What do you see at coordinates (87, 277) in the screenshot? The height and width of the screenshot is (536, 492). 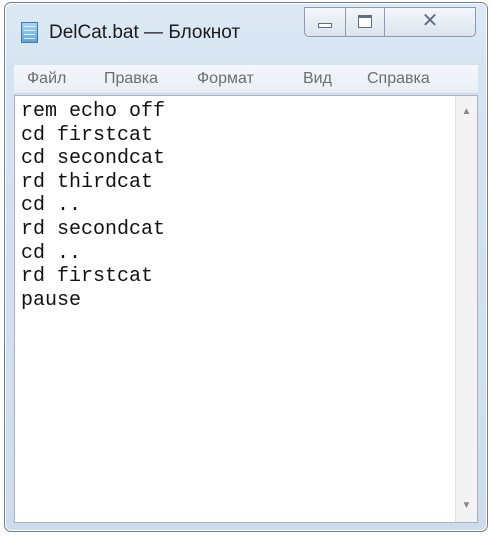 I see `editor-line: rd firstcat` at bounding box center [87, 277].